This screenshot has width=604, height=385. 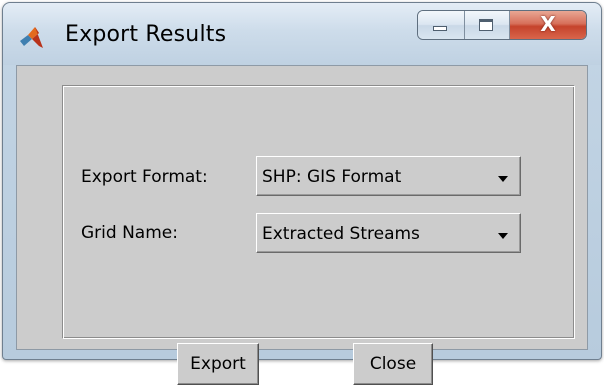 What do you see at coordinates (441, 25) in the screenshot?
I see `minimize-button` at bounding box center [441, 25].